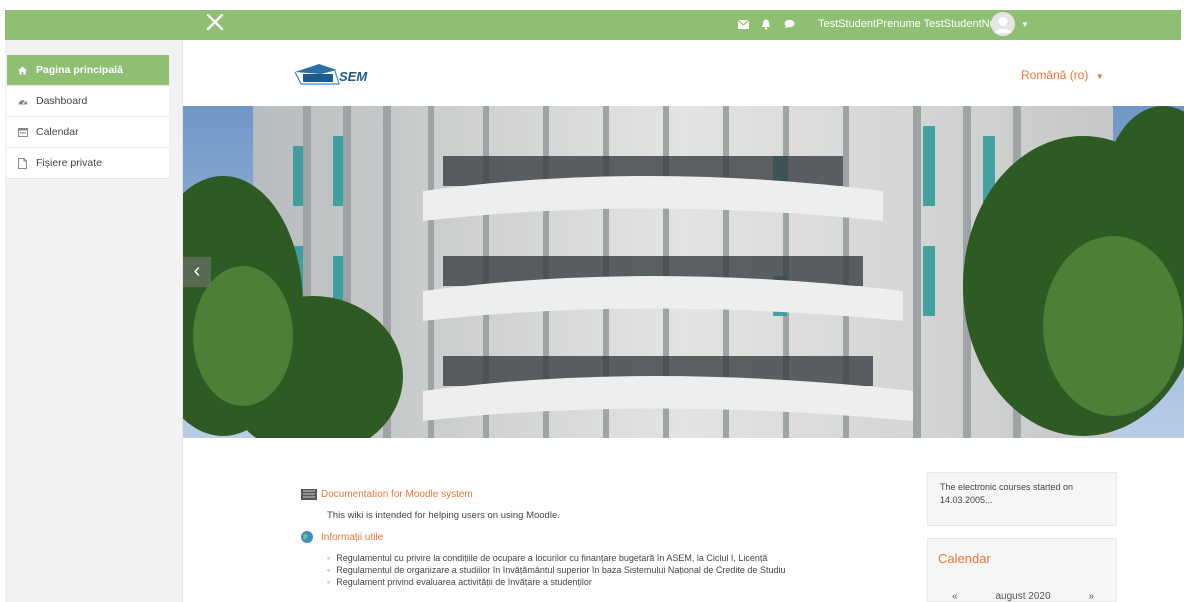  I want to click on info-link: Informații utile, so click(352, 537).